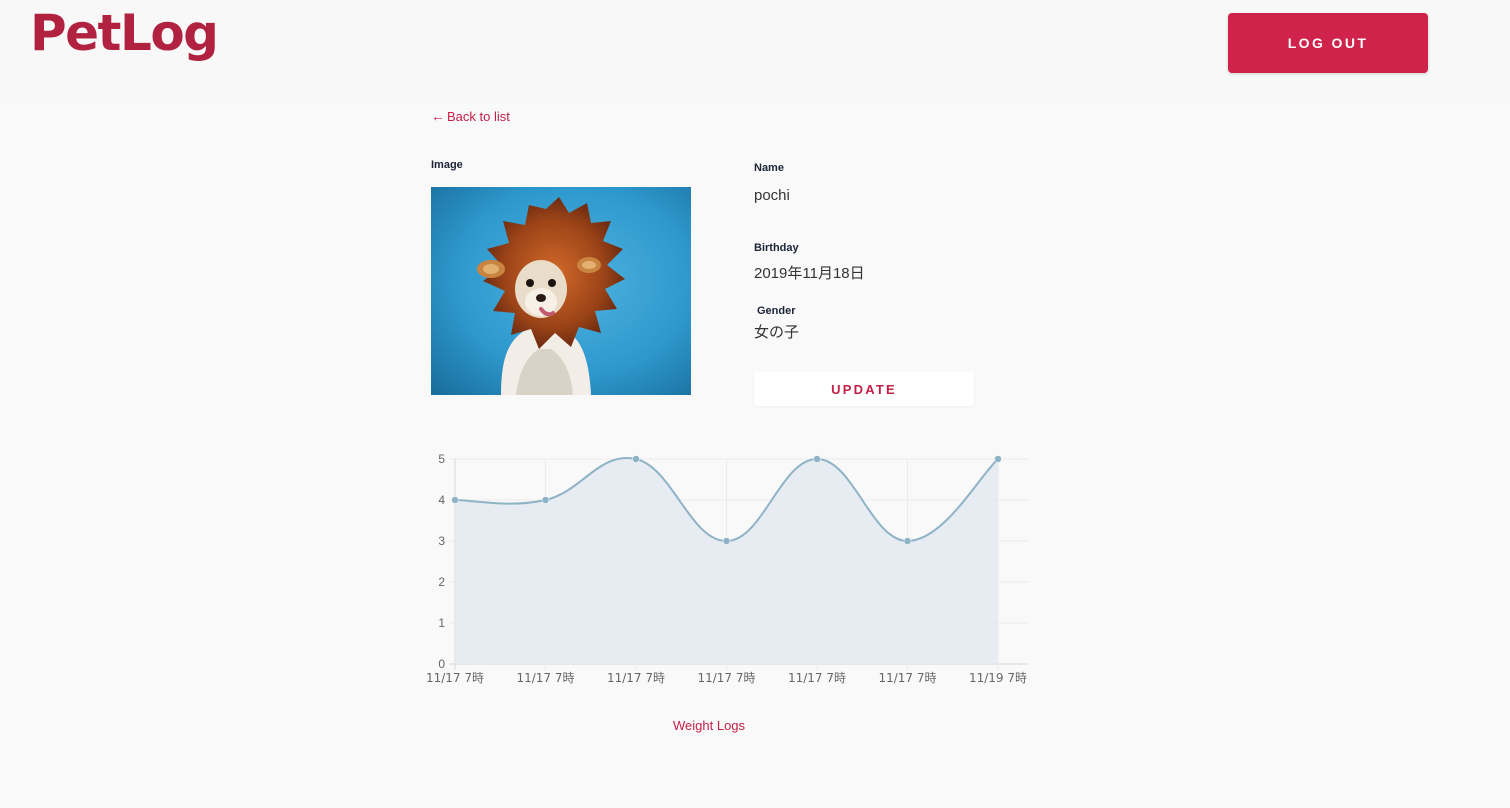 The height and width of the screenshot is (808, 1510). I want to click on image-label: Image, so click(447, 165).